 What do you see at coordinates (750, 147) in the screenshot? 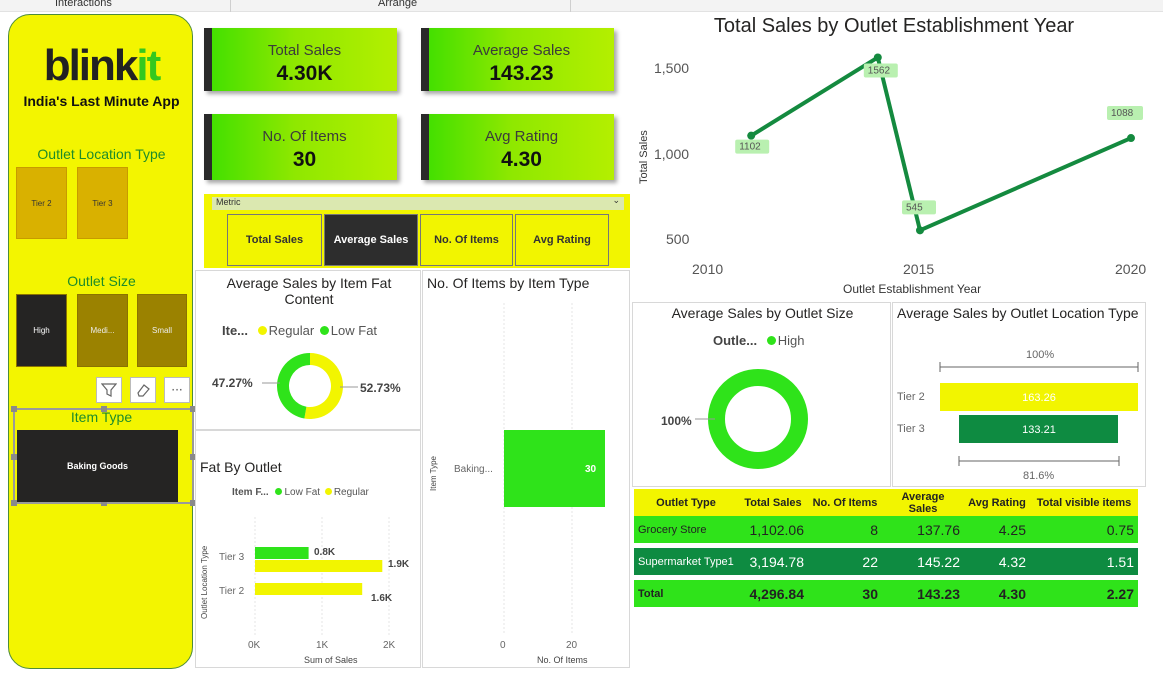
I see `point-data-label: 1102` at bounding box center [750, 147].